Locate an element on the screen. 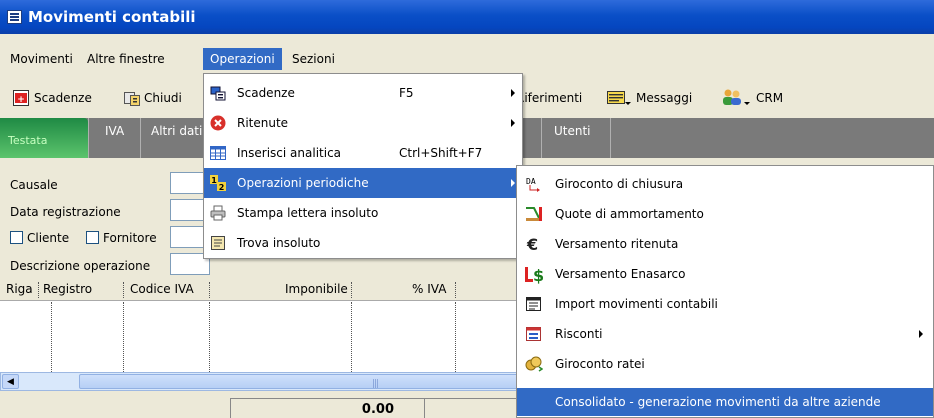 The height and width of the screenshot is (418, 934). cliente-checkbox is located at coordinates (16, 237).